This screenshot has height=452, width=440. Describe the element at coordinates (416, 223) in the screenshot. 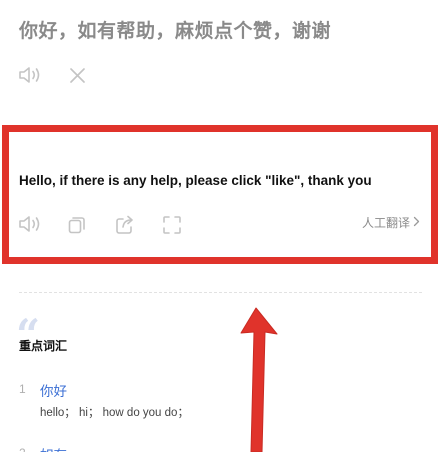

I see `chevron-right-icon` at that location.